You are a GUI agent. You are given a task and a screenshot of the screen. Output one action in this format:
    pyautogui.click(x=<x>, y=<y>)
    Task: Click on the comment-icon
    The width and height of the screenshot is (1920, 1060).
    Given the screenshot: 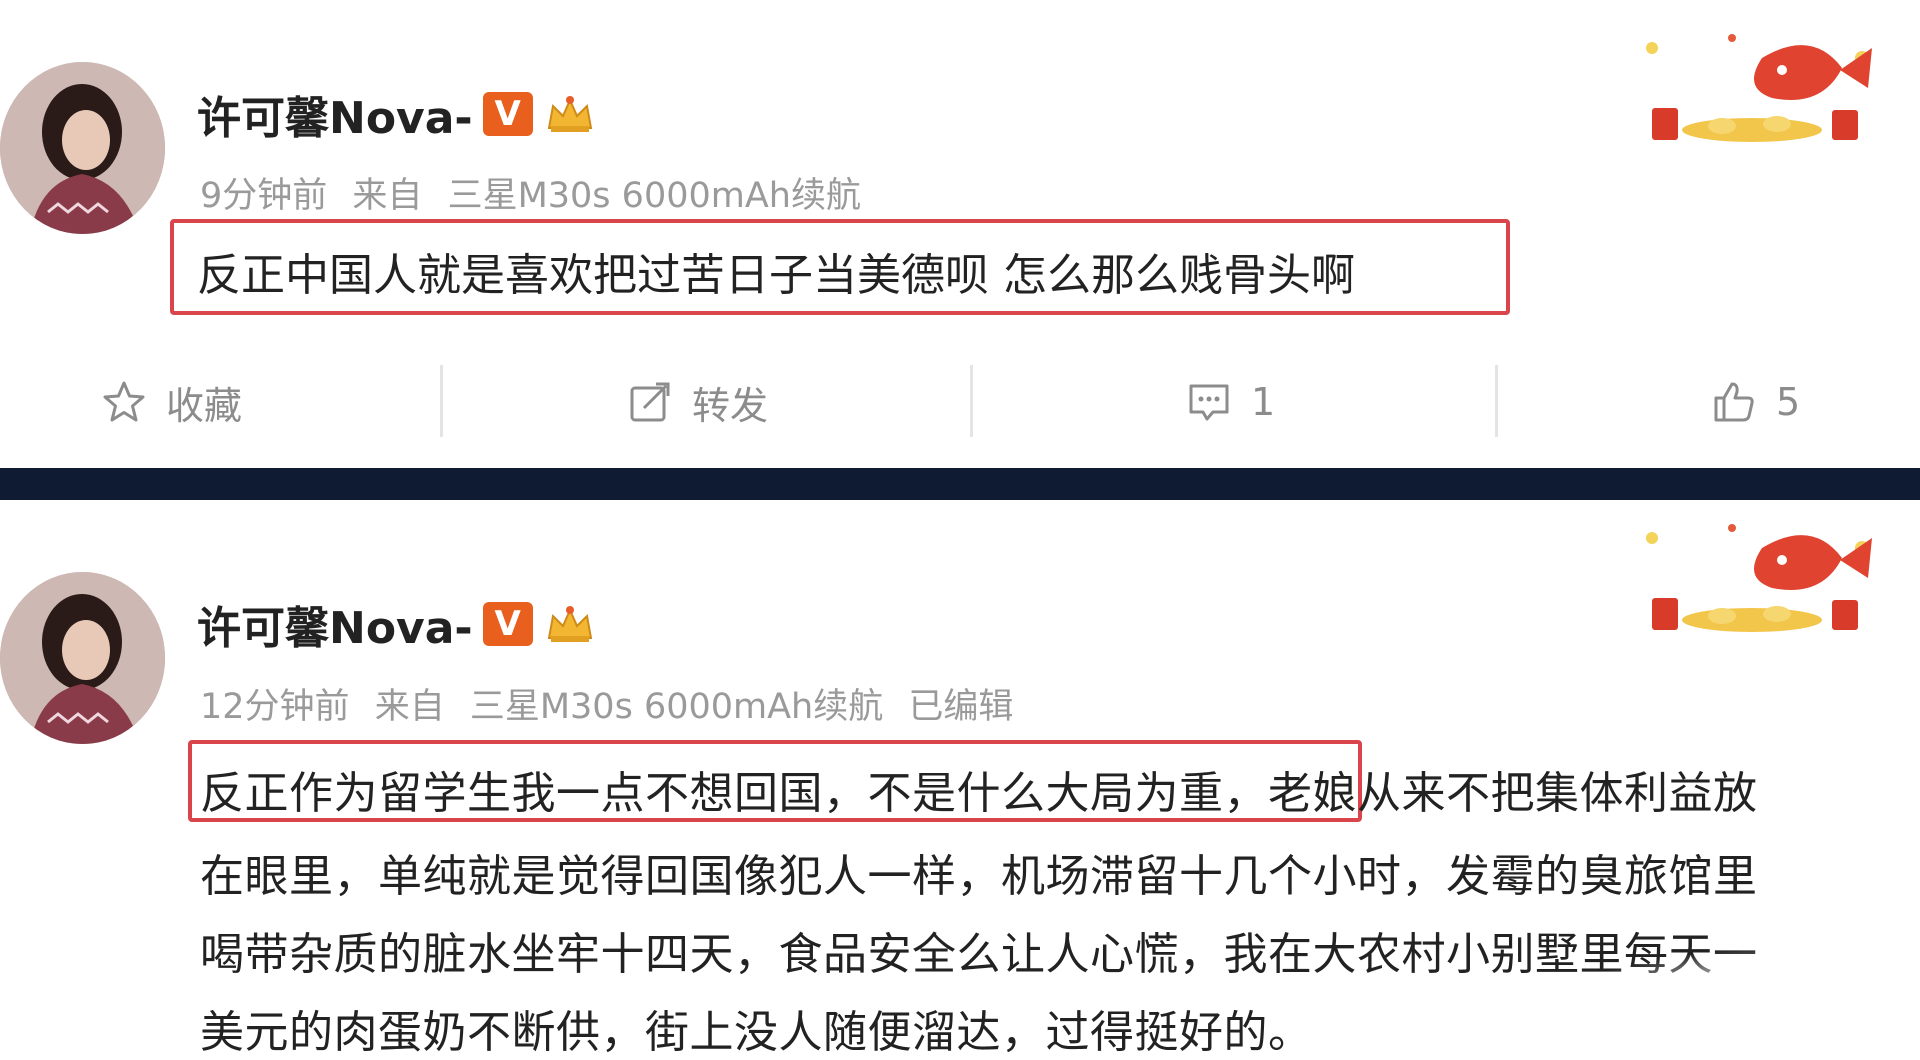 What is the action you would take?
    pyautogui.click(x=1209, y=402)
    